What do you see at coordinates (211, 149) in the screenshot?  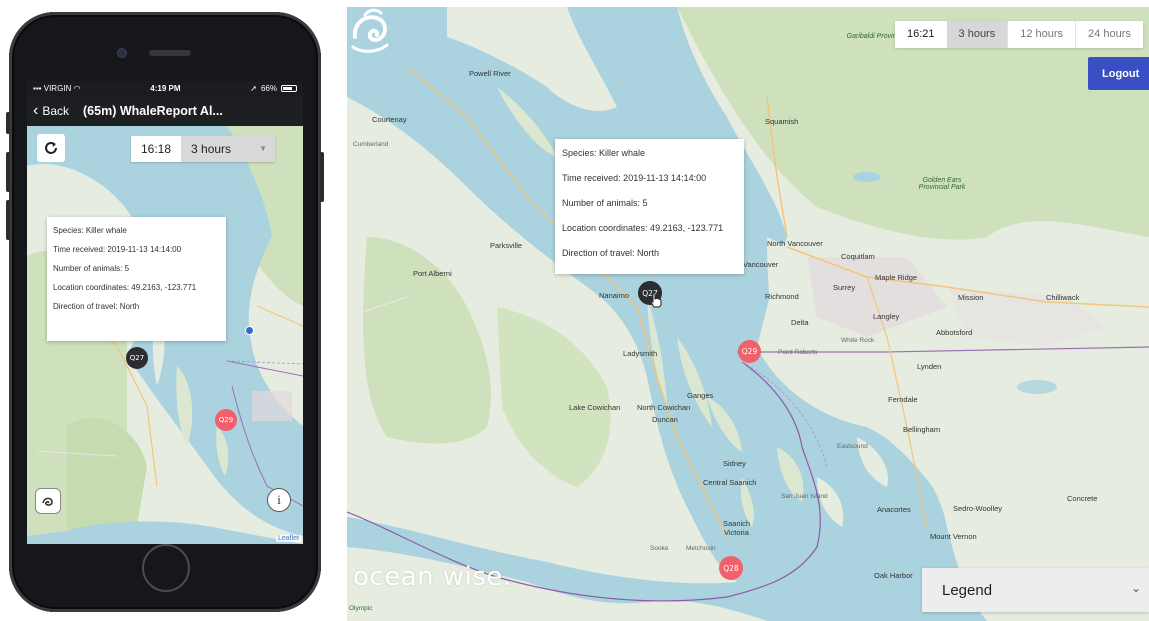 I see `range-select-value: 3 hours` at bounding box center [211, 149].